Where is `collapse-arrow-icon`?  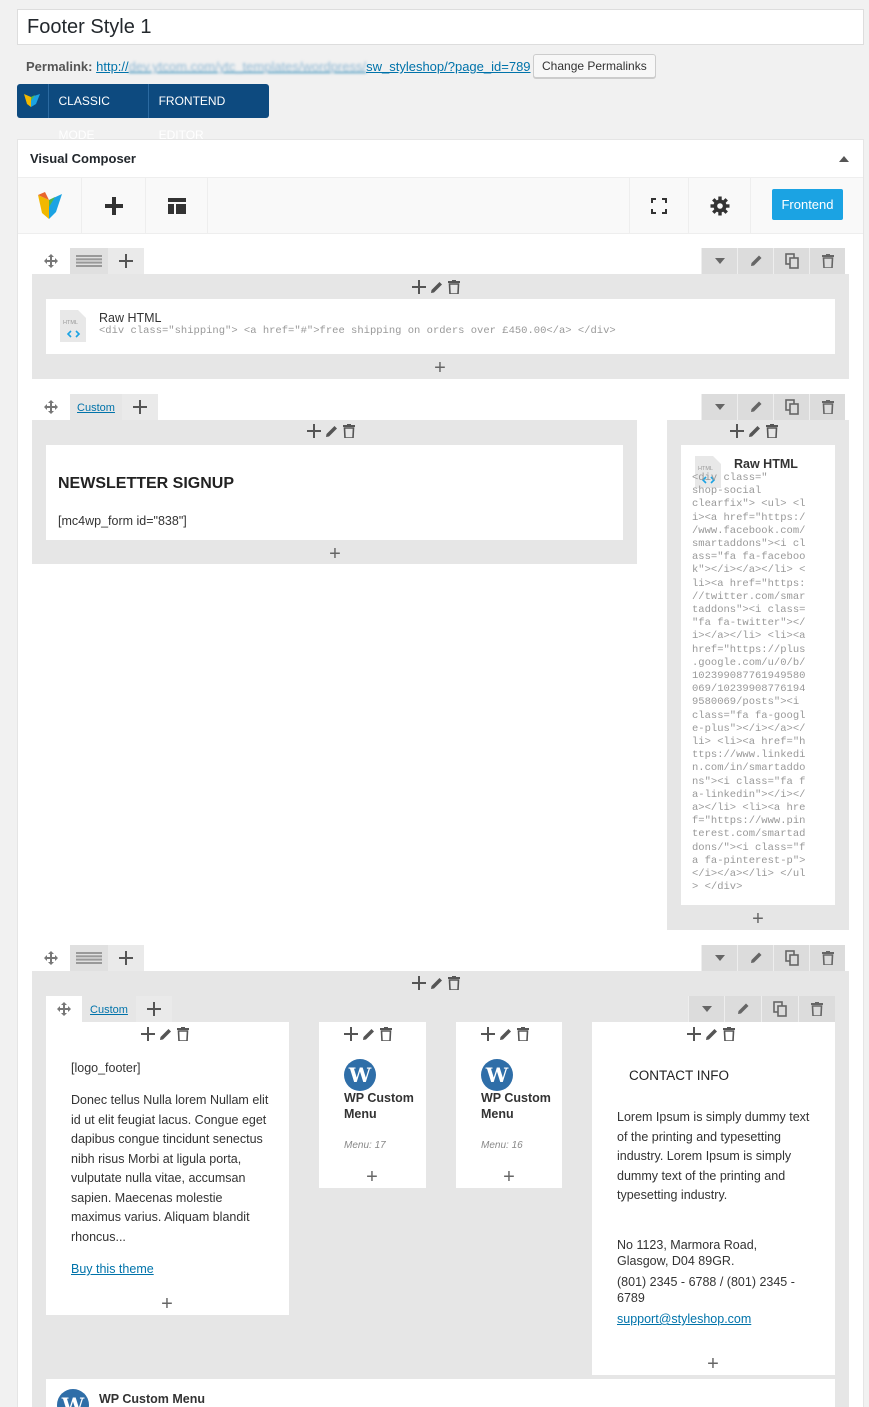
collapse-arrow-icon is located at coordinates (844, 159).